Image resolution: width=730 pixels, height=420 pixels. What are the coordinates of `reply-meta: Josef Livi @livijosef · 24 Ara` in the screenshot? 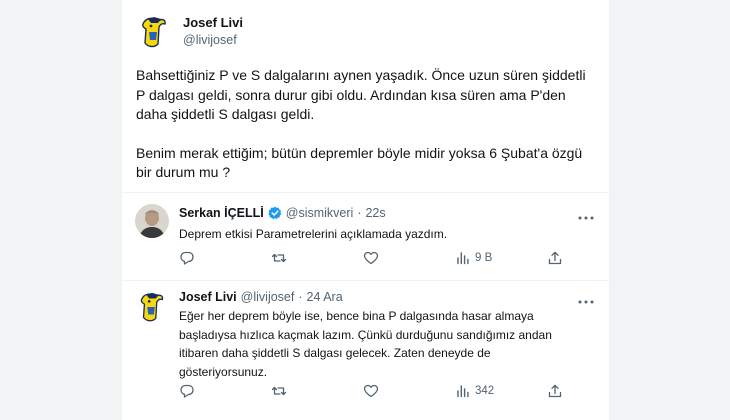 It's located at (261, 297).